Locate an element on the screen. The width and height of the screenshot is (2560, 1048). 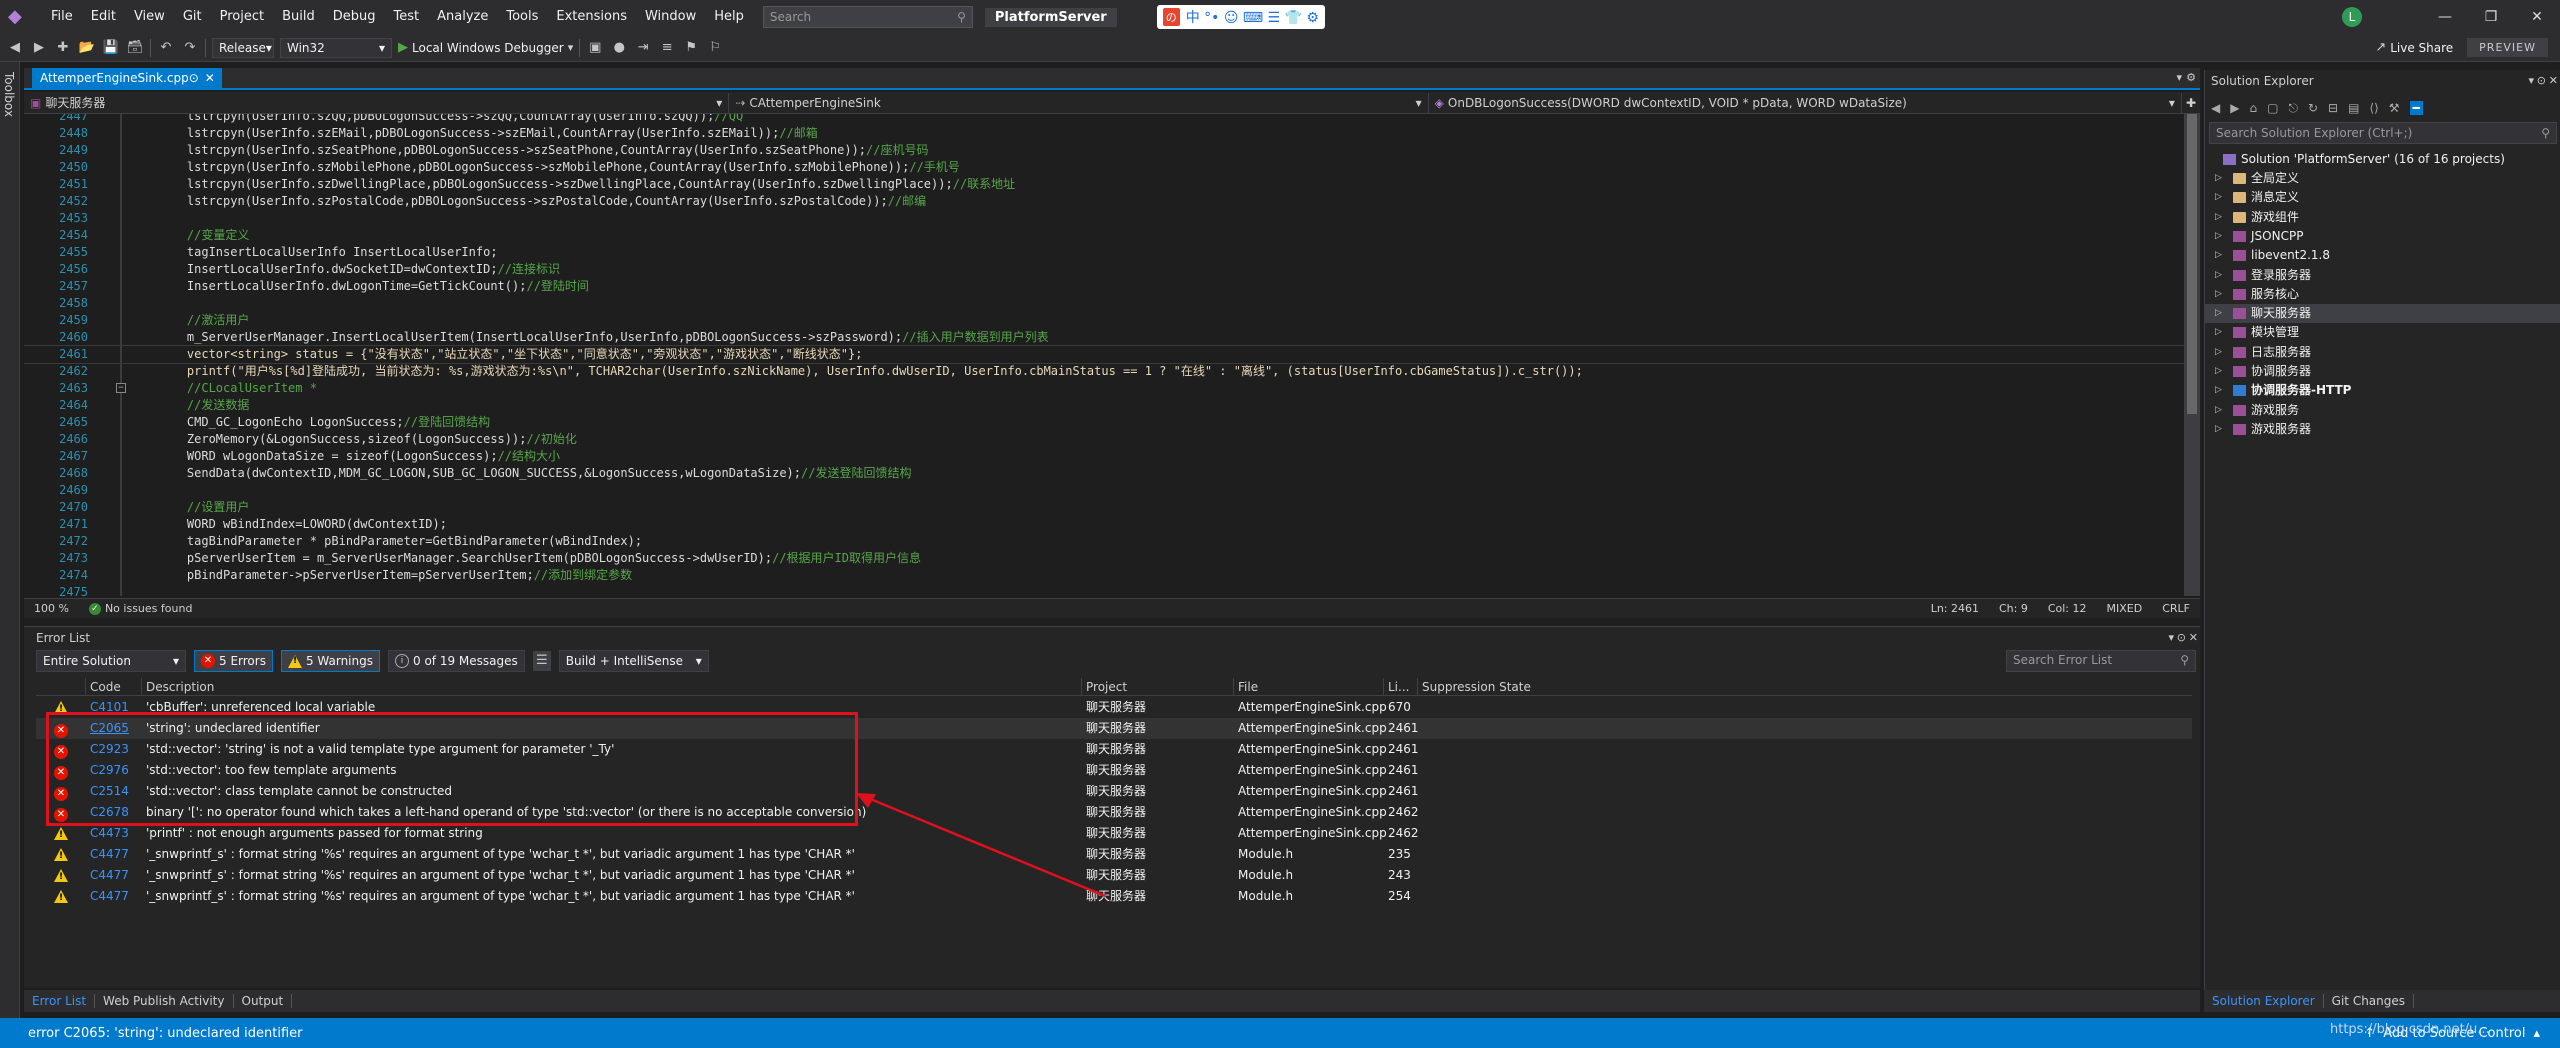
tab-web-publish-activity: Web Publish Activity is located at coordinates (164, 1001).